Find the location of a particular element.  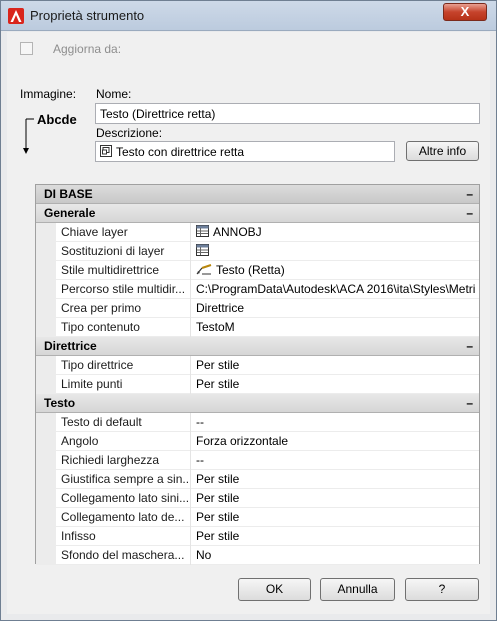

property-value is located at coordinates (336, 251).